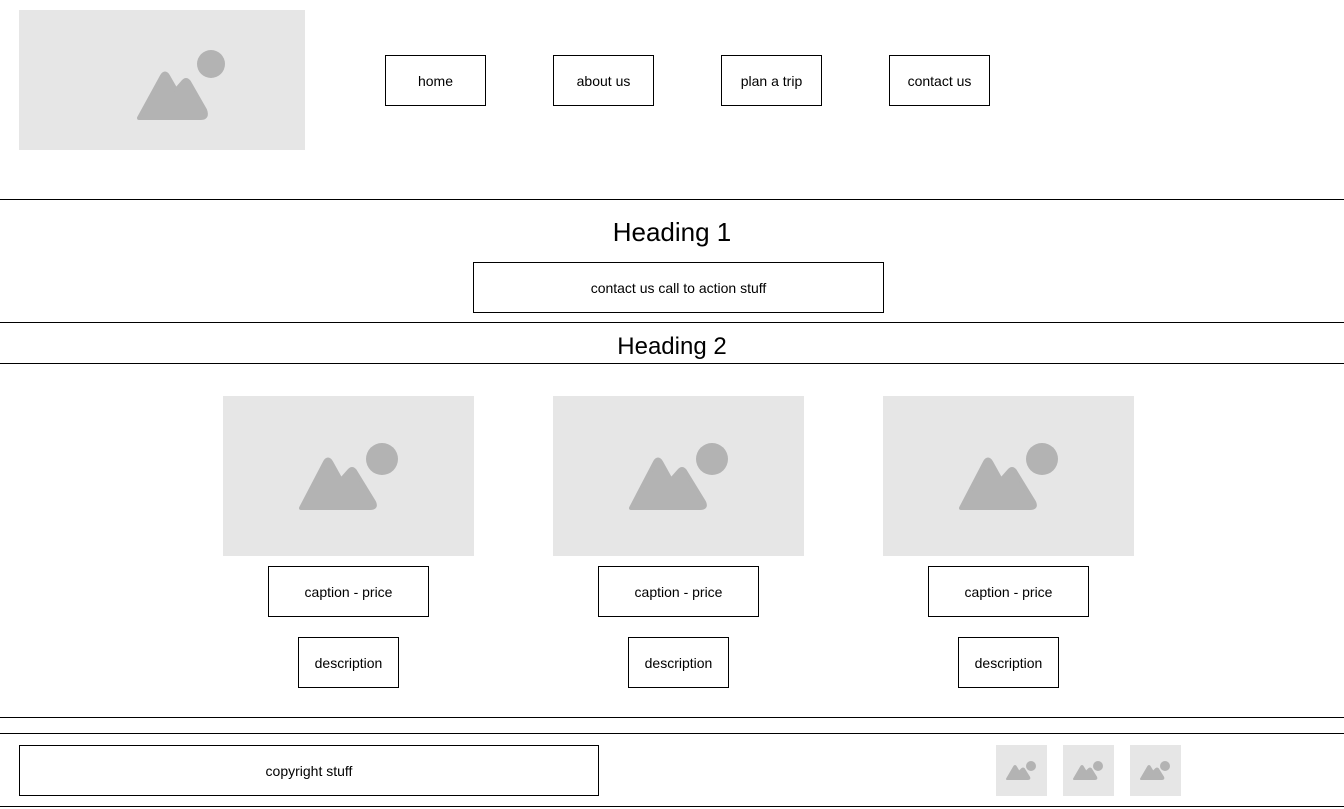 The width and height of the screenshot is (1344, 809). What do you see at coordinates (672, 717) in the screenshot?
I see `products-divider` at bounding box center [672, 717].